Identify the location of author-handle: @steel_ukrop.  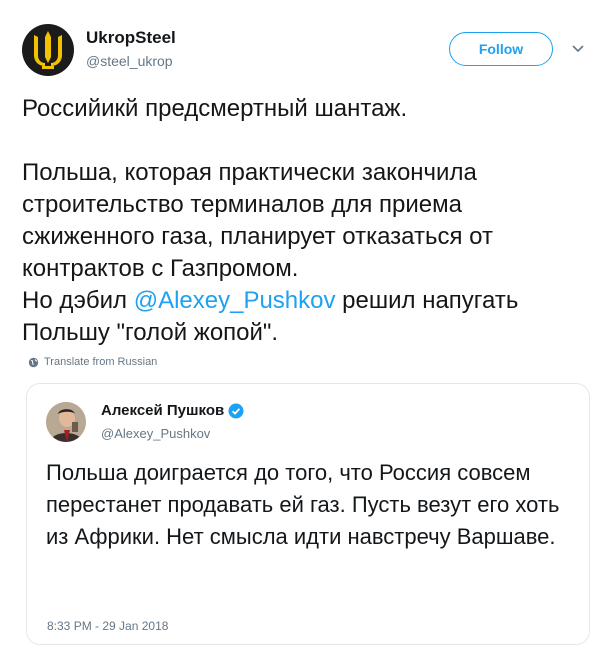
(129, 61).